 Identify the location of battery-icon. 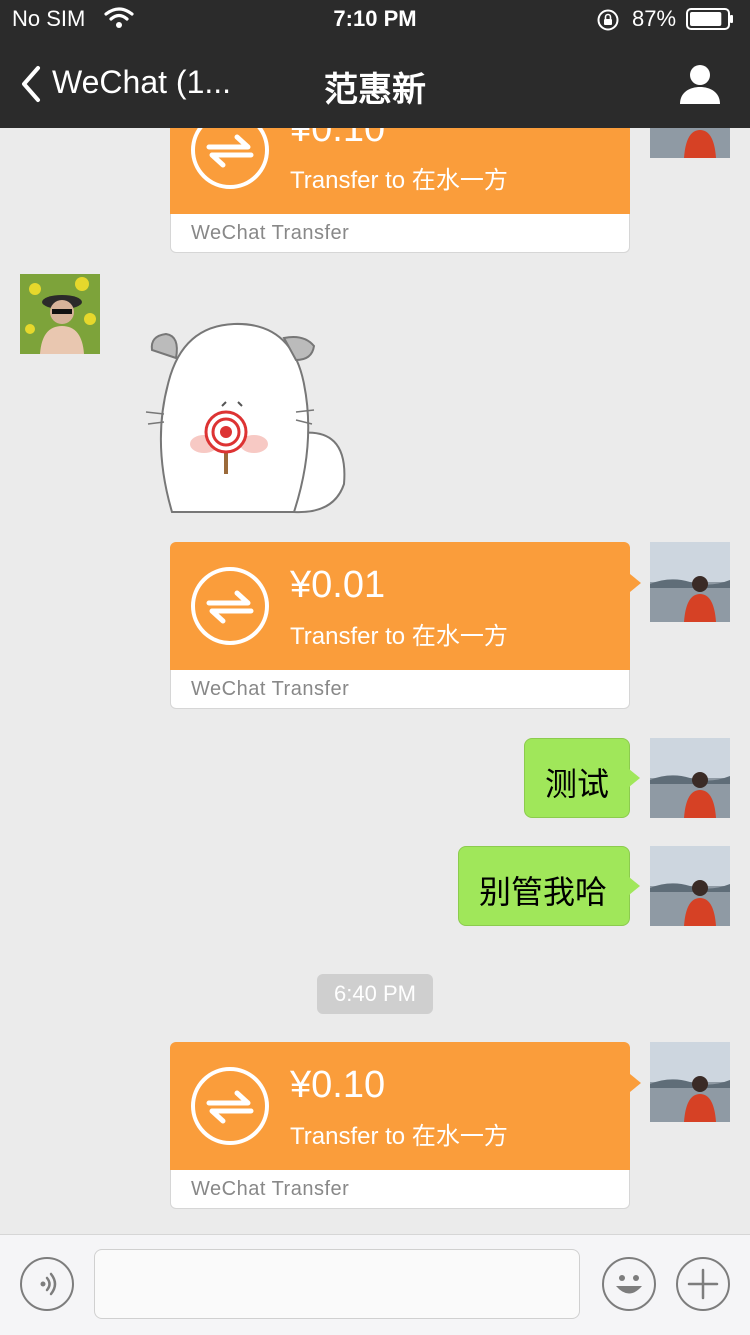
(709, 19).